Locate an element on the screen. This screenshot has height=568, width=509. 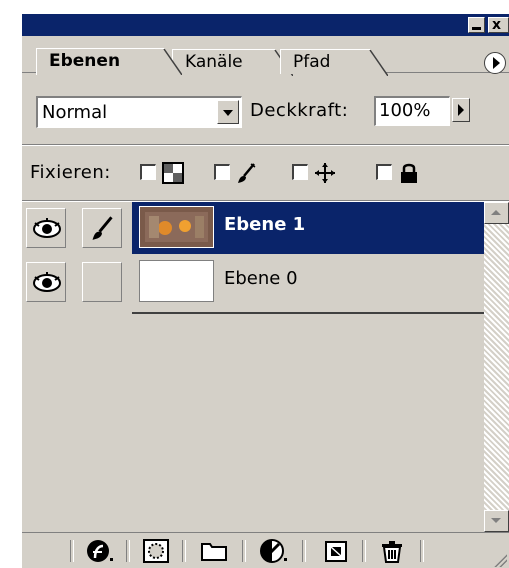
trash-icon is located at coordinates (392, 551).